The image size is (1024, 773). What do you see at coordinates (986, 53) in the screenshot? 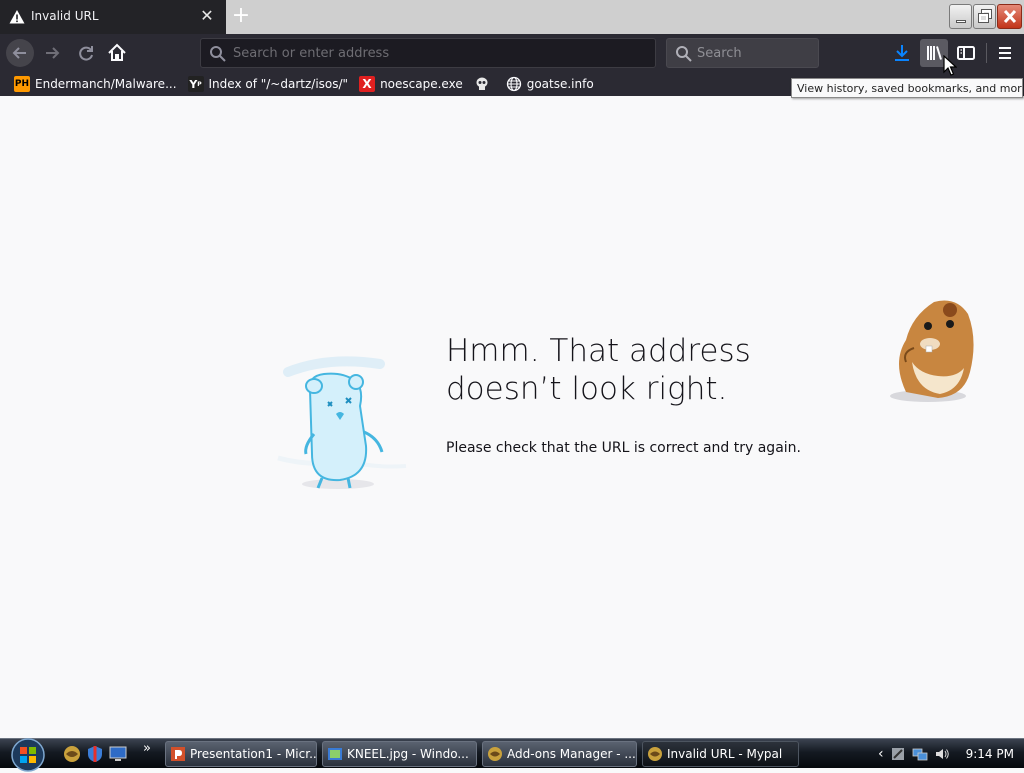
I see `toolbar-separator` at bounding box center [986, 53].